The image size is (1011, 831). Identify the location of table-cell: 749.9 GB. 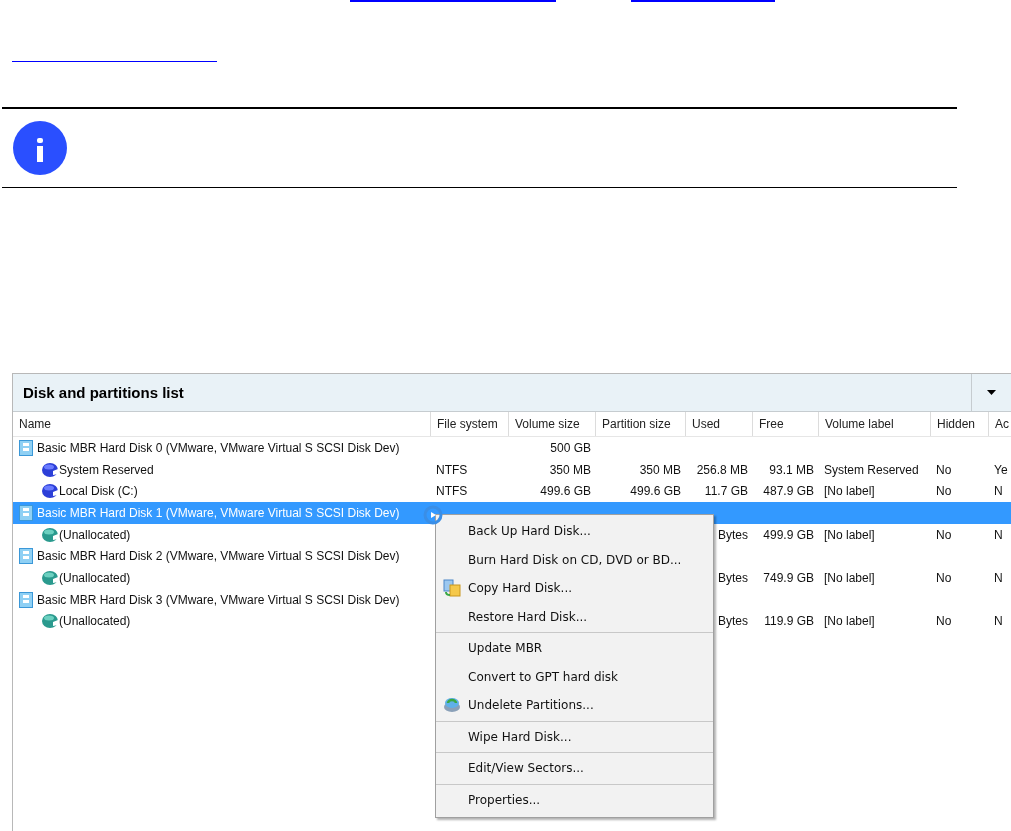
(788, 577).